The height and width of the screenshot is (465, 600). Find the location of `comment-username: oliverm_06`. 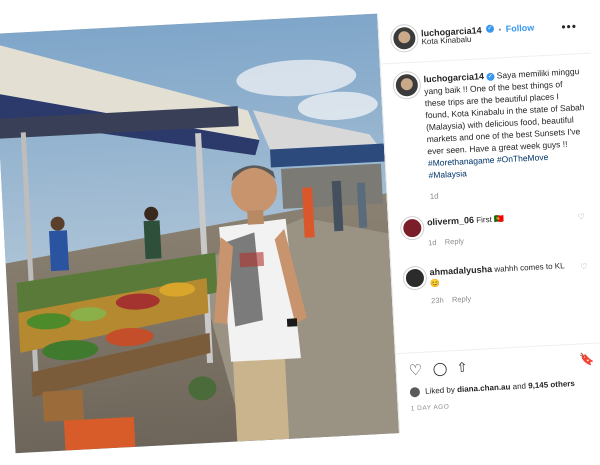

comment-username: oliverm_06 is located at coordinates (450, 221).